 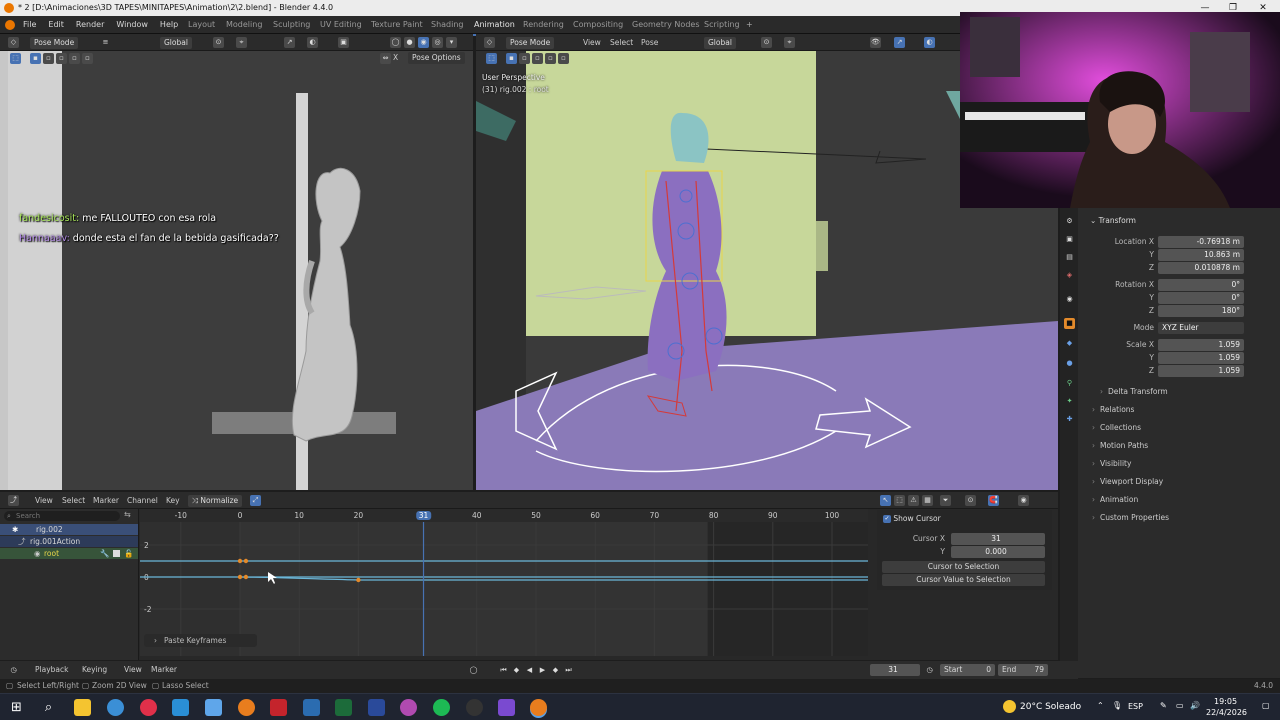 What do you see at coordinates (48, 707) in the screenshot?
I see `search-icon: ⌕` at bounding box center [48, 707].